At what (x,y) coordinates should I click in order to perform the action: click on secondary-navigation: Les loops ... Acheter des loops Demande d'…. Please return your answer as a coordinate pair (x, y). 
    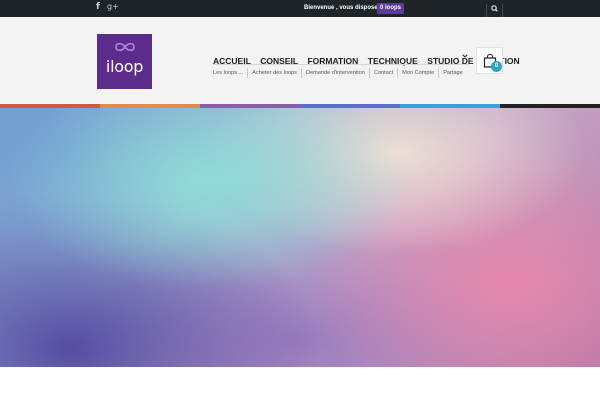
    Looking at the image, I should click on (340, 73).